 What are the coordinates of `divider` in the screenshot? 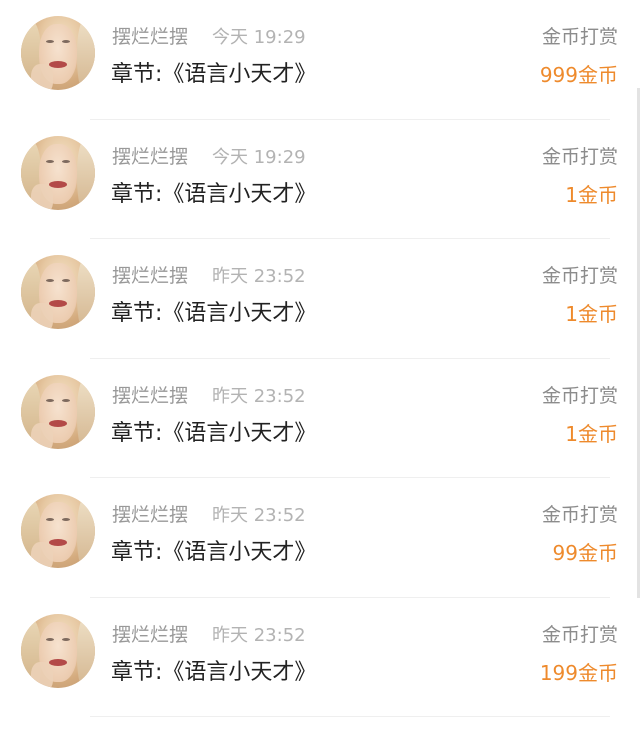 It's located at (350, 716).